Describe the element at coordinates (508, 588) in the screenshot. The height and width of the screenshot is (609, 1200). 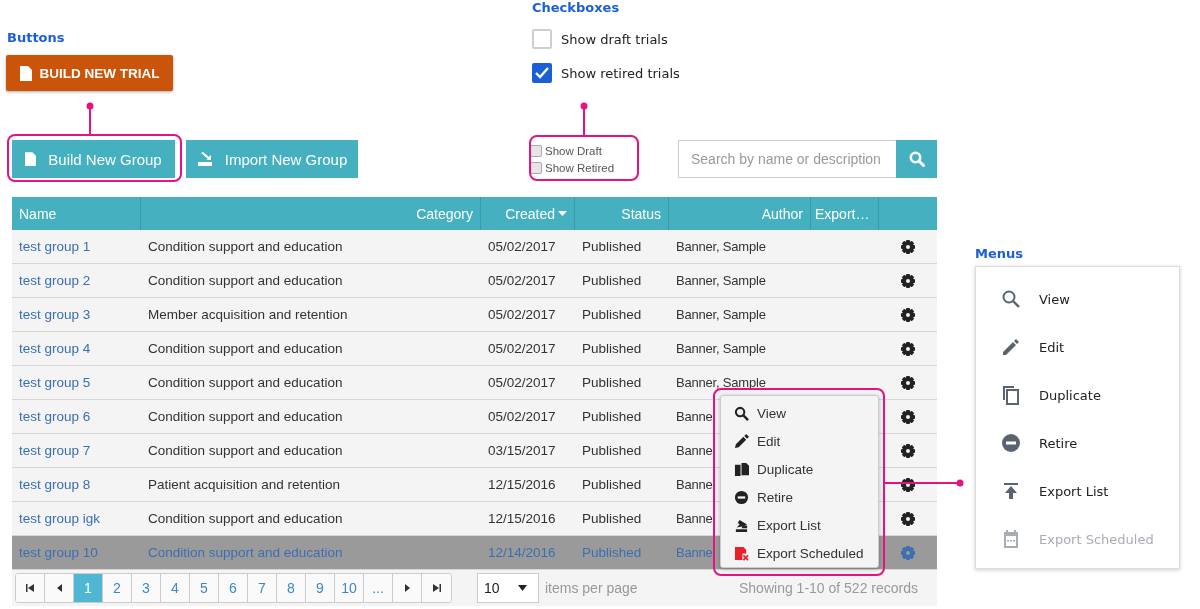
I see `page-size-select: 10` at that location.